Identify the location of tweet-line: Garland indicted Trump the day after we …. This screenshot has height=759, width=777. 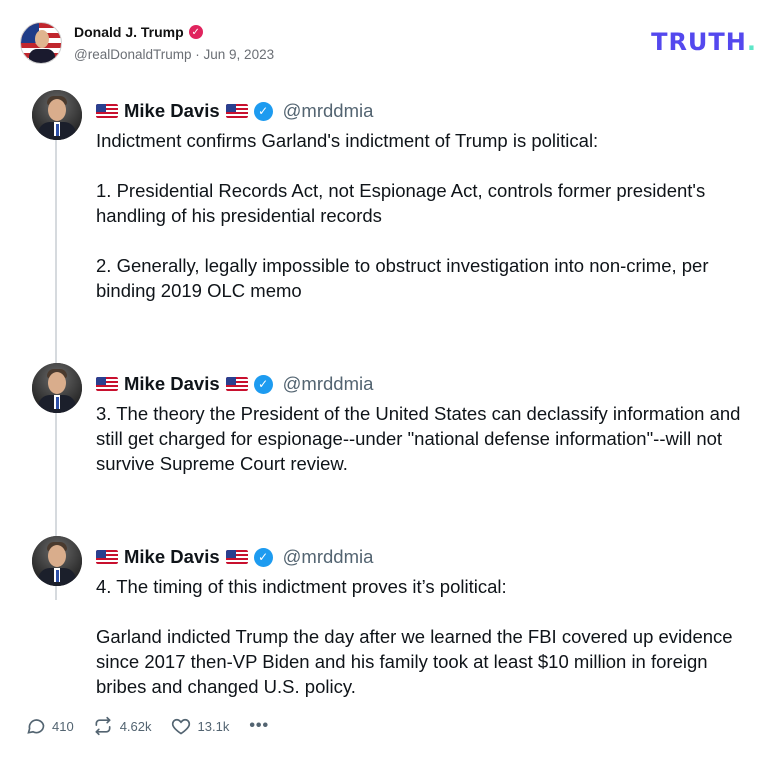
(414, 661).